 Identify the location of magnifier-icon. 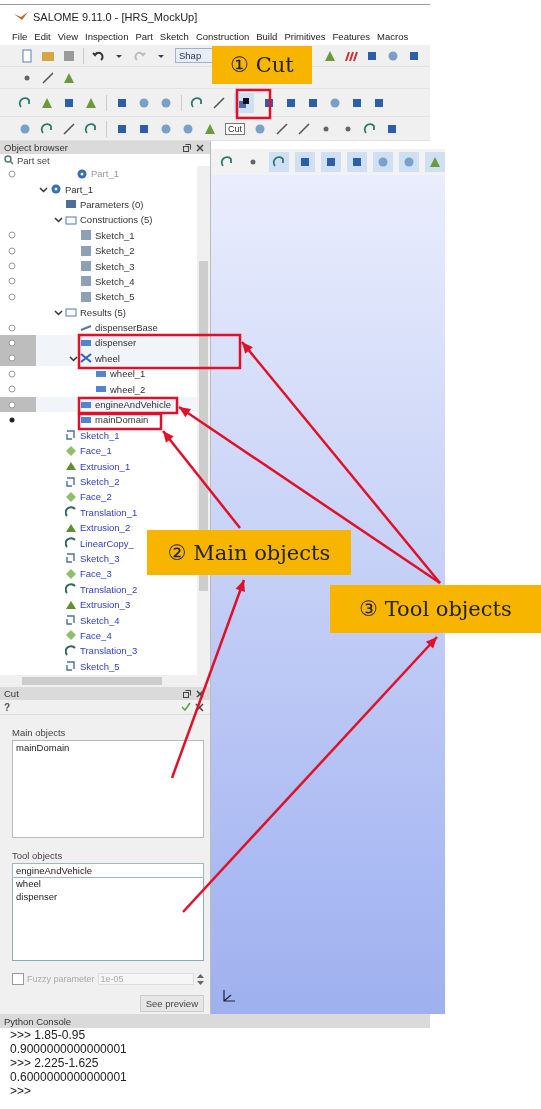
(9, 160).